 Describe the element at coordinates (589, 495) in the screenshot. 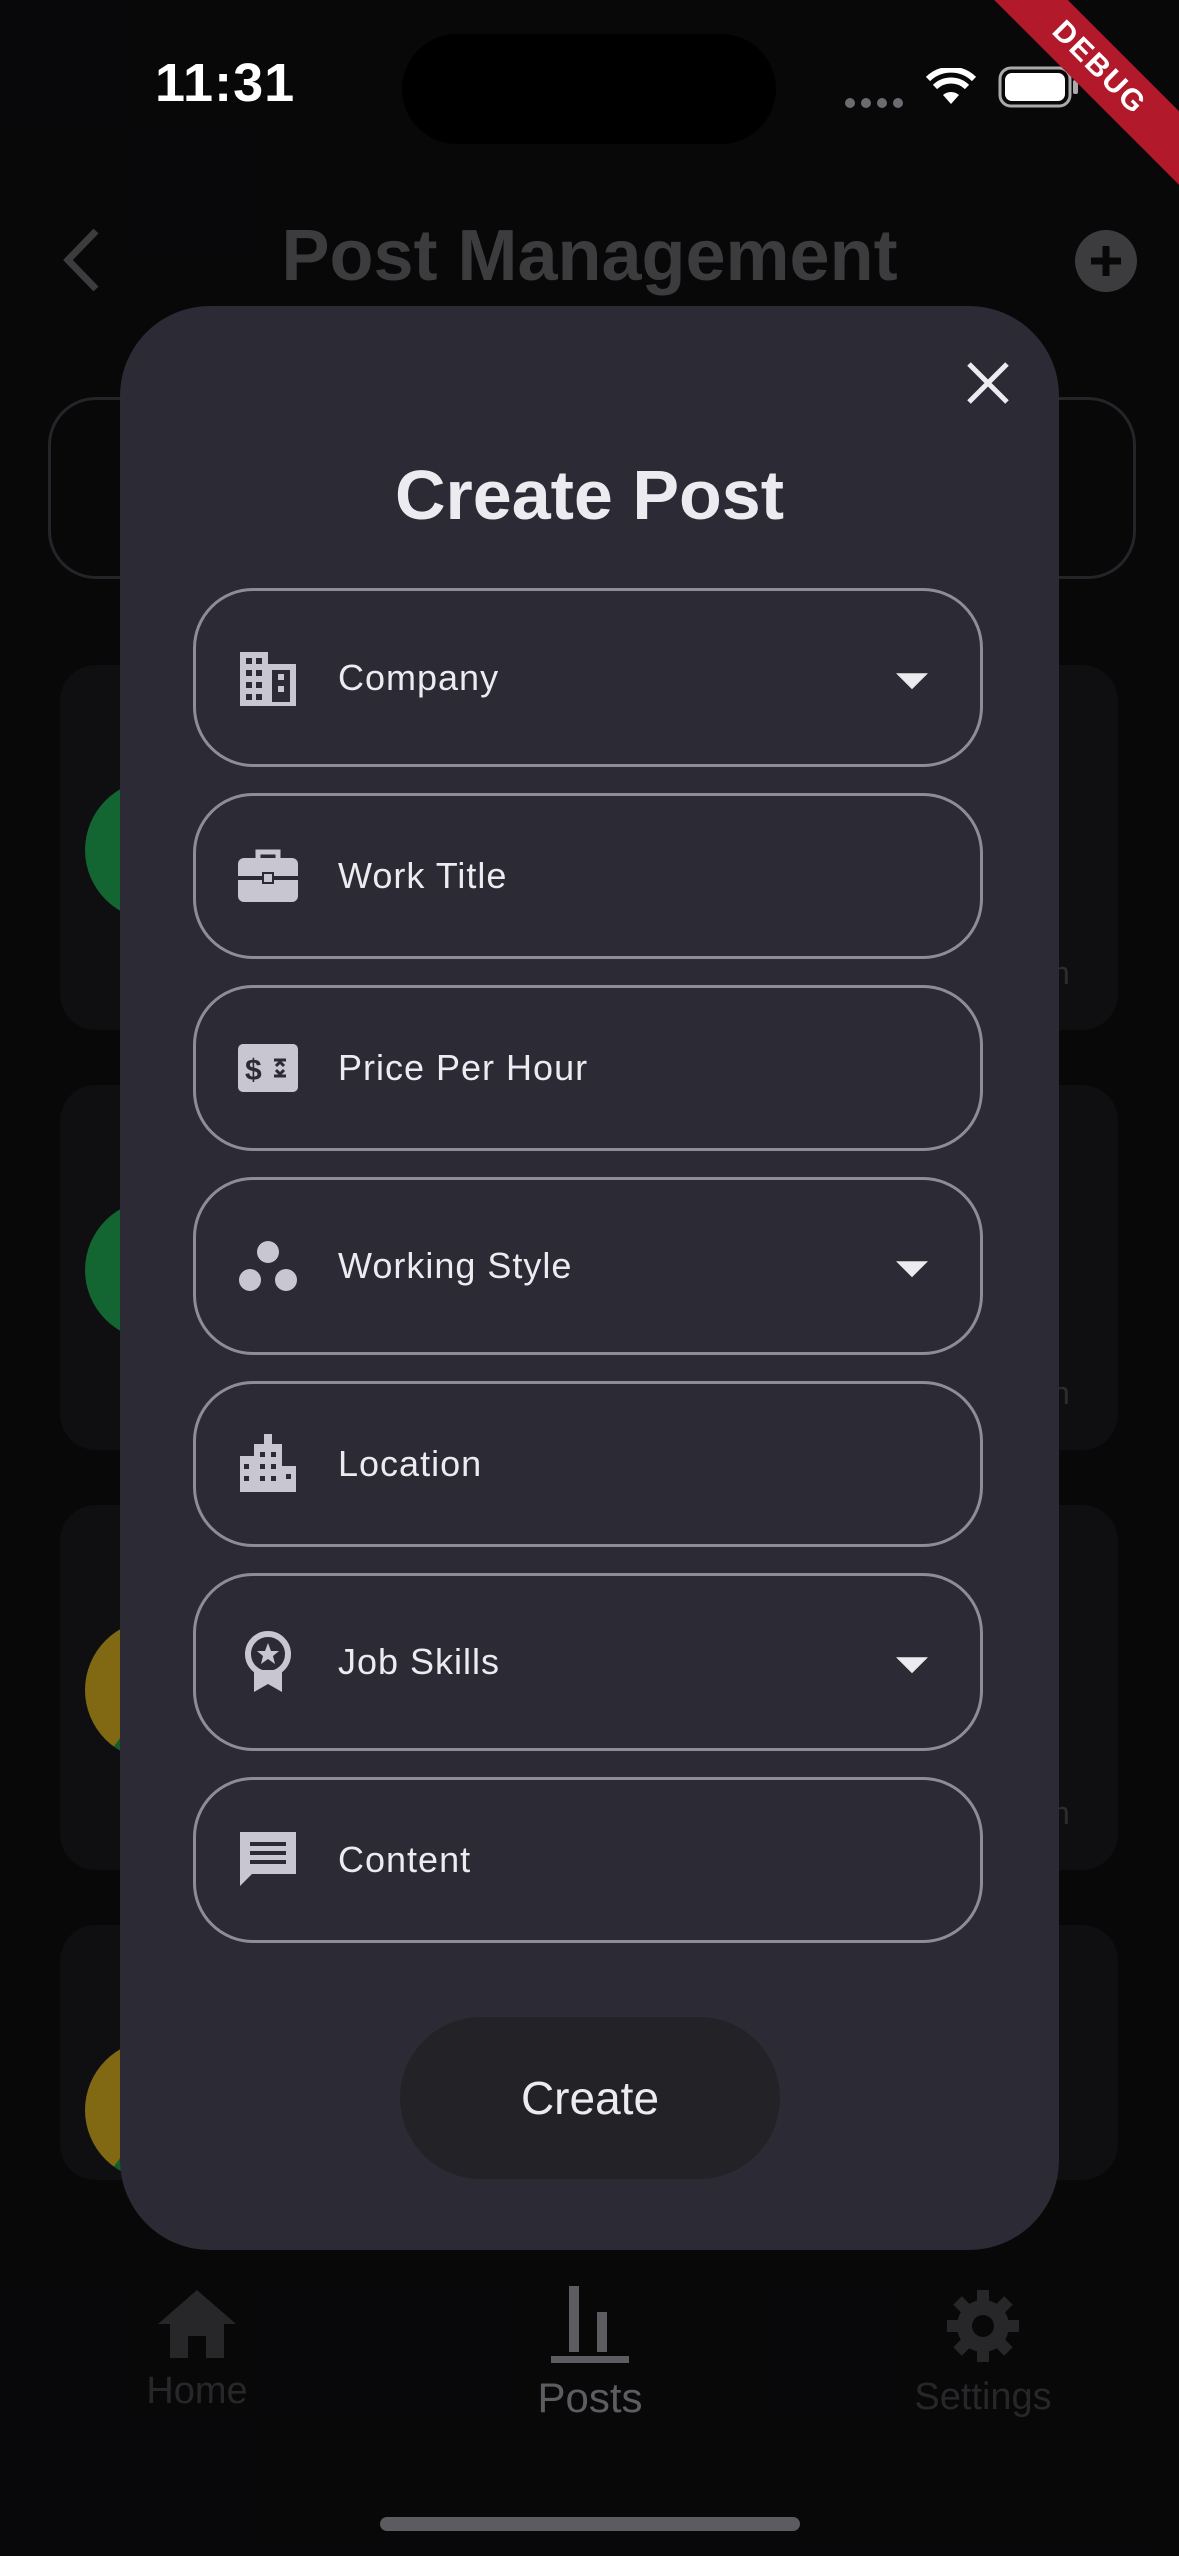

I see `dialog-title: Create Post` at that location.